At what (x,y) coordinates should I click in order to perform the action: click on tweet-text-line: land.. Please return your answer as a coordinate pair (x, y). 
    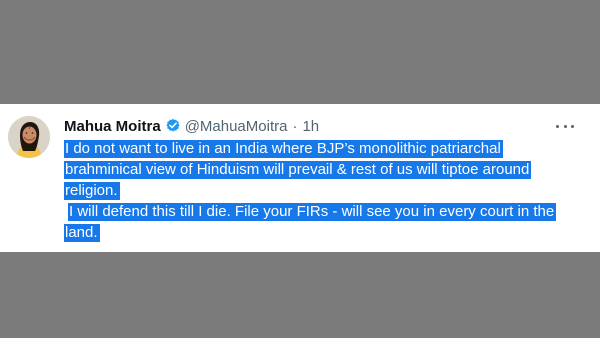
    Looking at the image, I should click on (324, 232).